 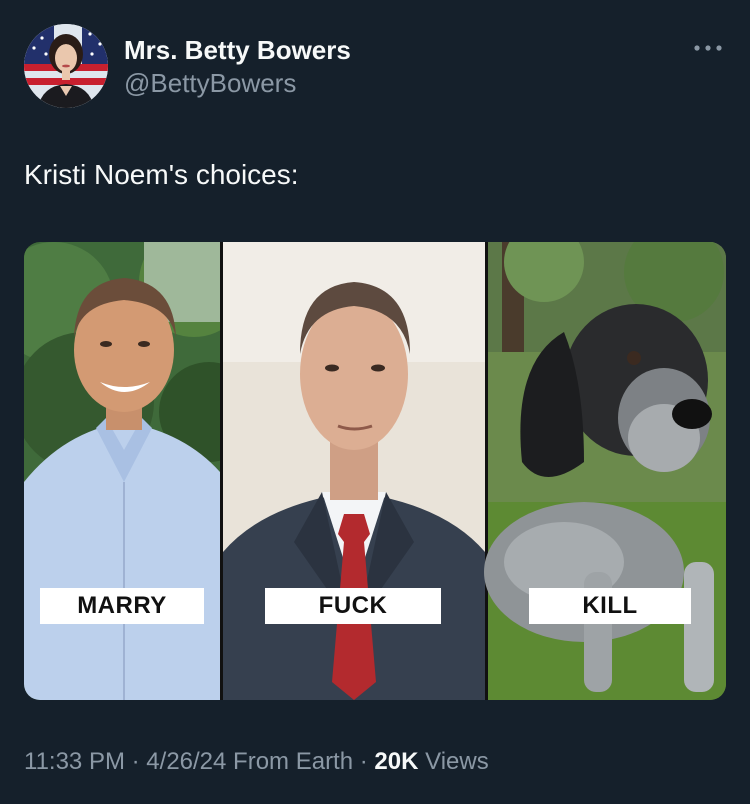 I want to click on author-handle: @BettyBowers, so click(x=237, y=83).